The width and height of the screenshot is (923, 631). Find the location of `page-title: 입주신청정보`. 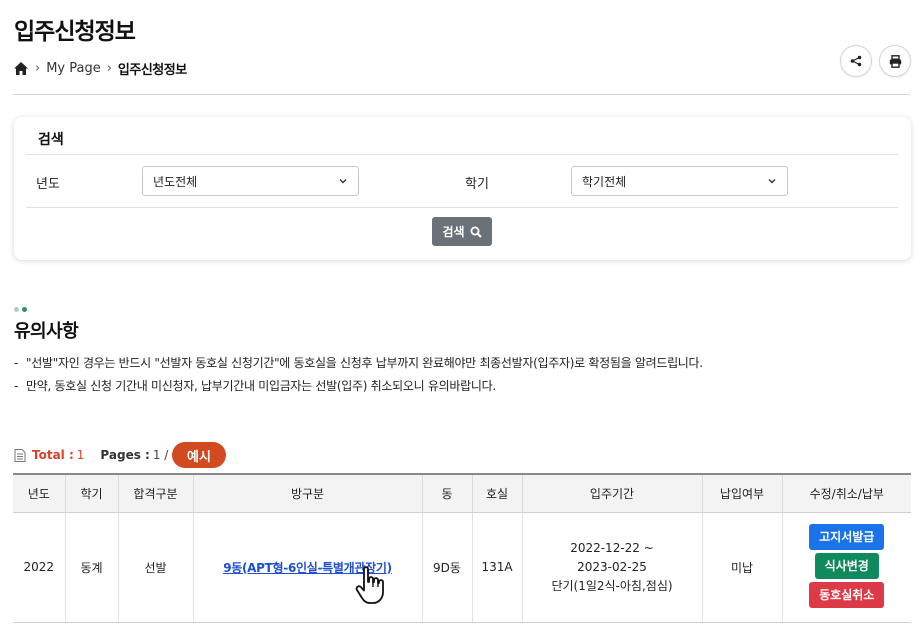

page-title: 입주신청정보 is located at coordinates (75, 32).